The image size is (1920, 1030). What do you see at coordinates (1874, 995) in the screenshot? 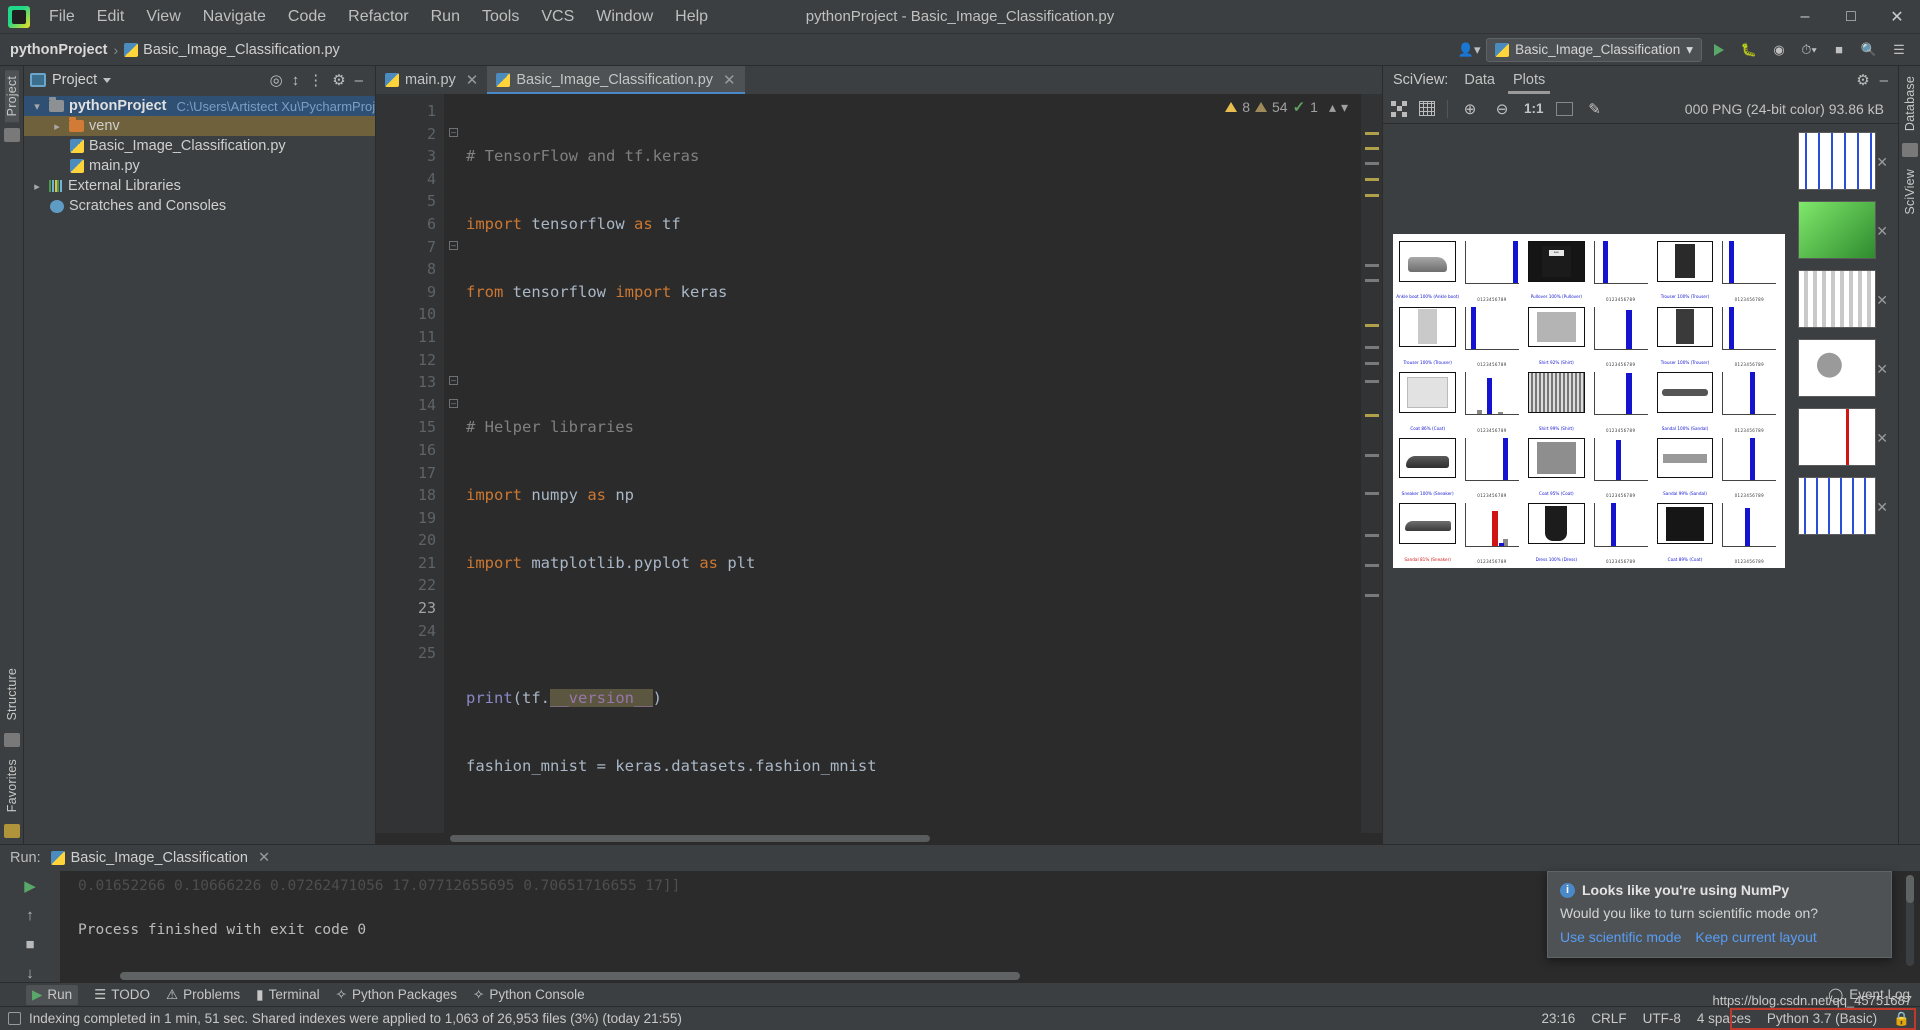
I see `event-log-button: ◯ Event Log` at bounding box center [1874, 995].